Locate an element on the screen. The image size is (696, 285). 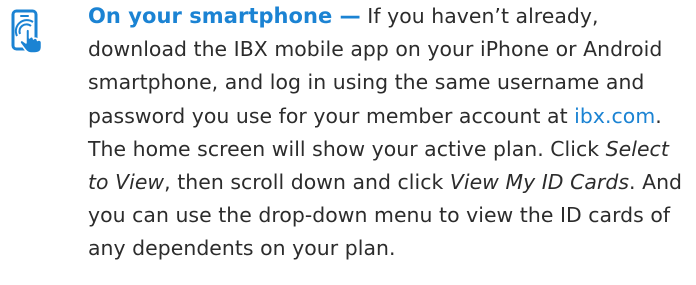
ibx-link: ibx.com is located at coordinates (614, 116).